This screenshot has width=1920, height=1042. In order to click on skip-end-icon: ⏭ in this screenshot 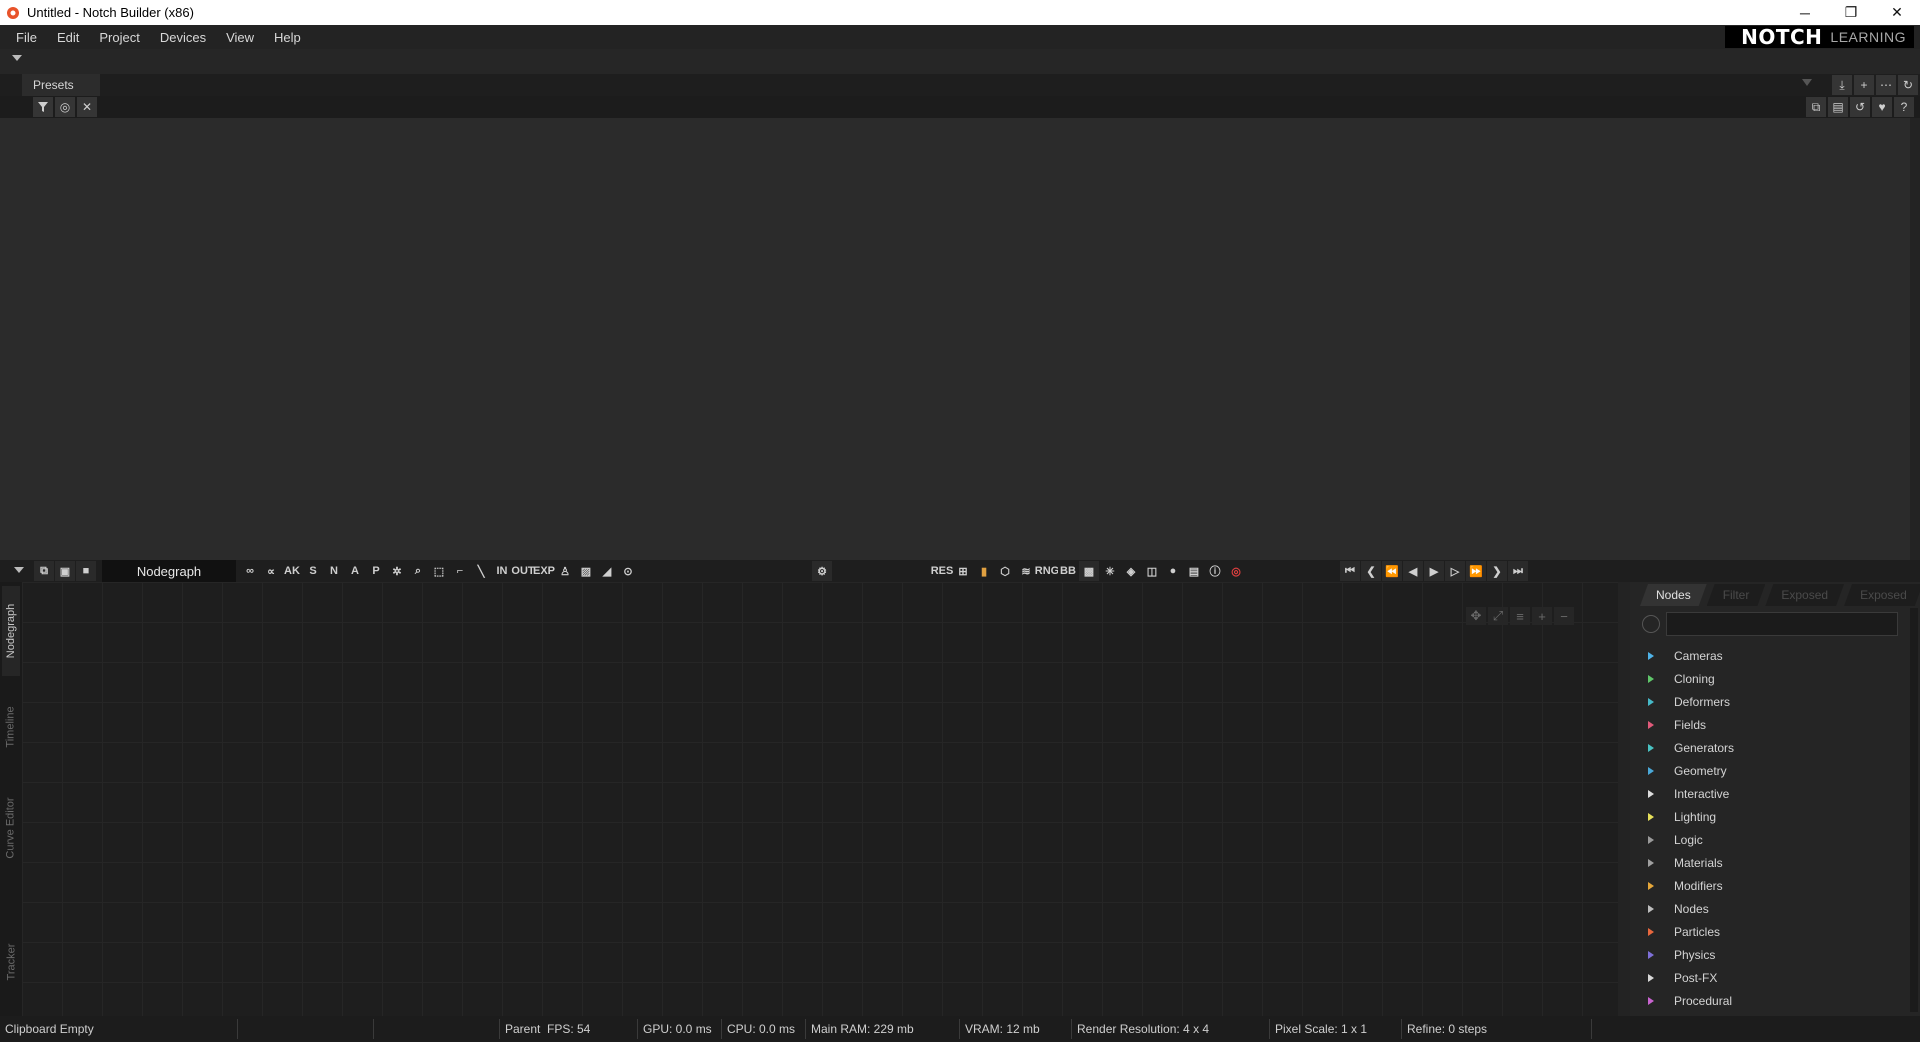, I will do `click(1518, 571)`.